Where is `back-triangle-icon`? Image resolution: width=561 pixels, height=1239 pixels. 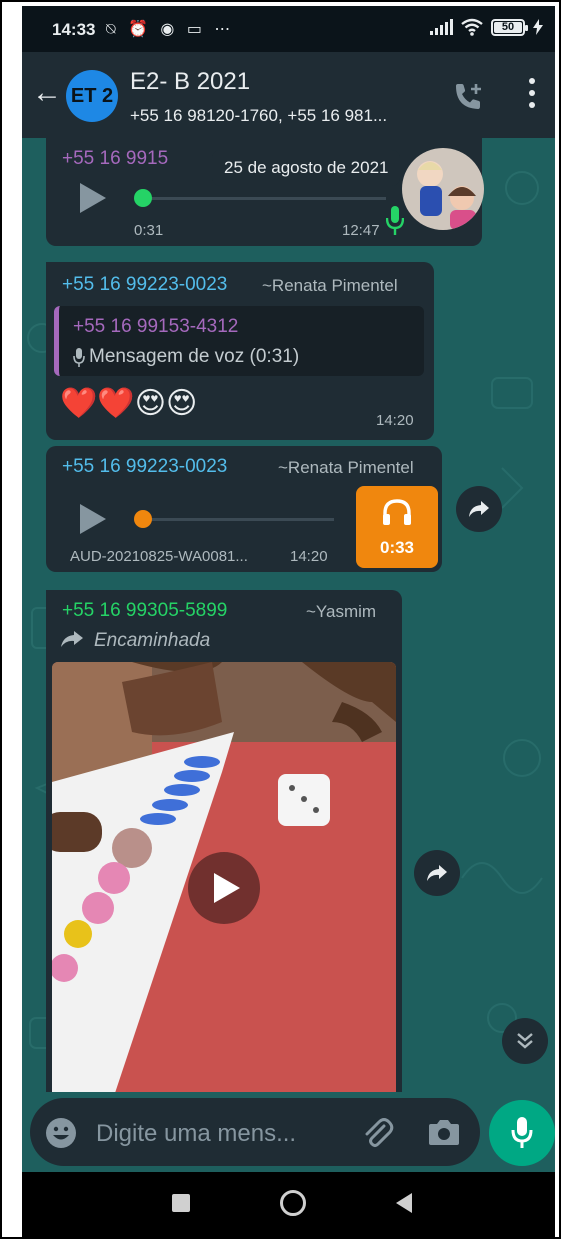 back-triangle-icon is located at coordinates (404, 1203).